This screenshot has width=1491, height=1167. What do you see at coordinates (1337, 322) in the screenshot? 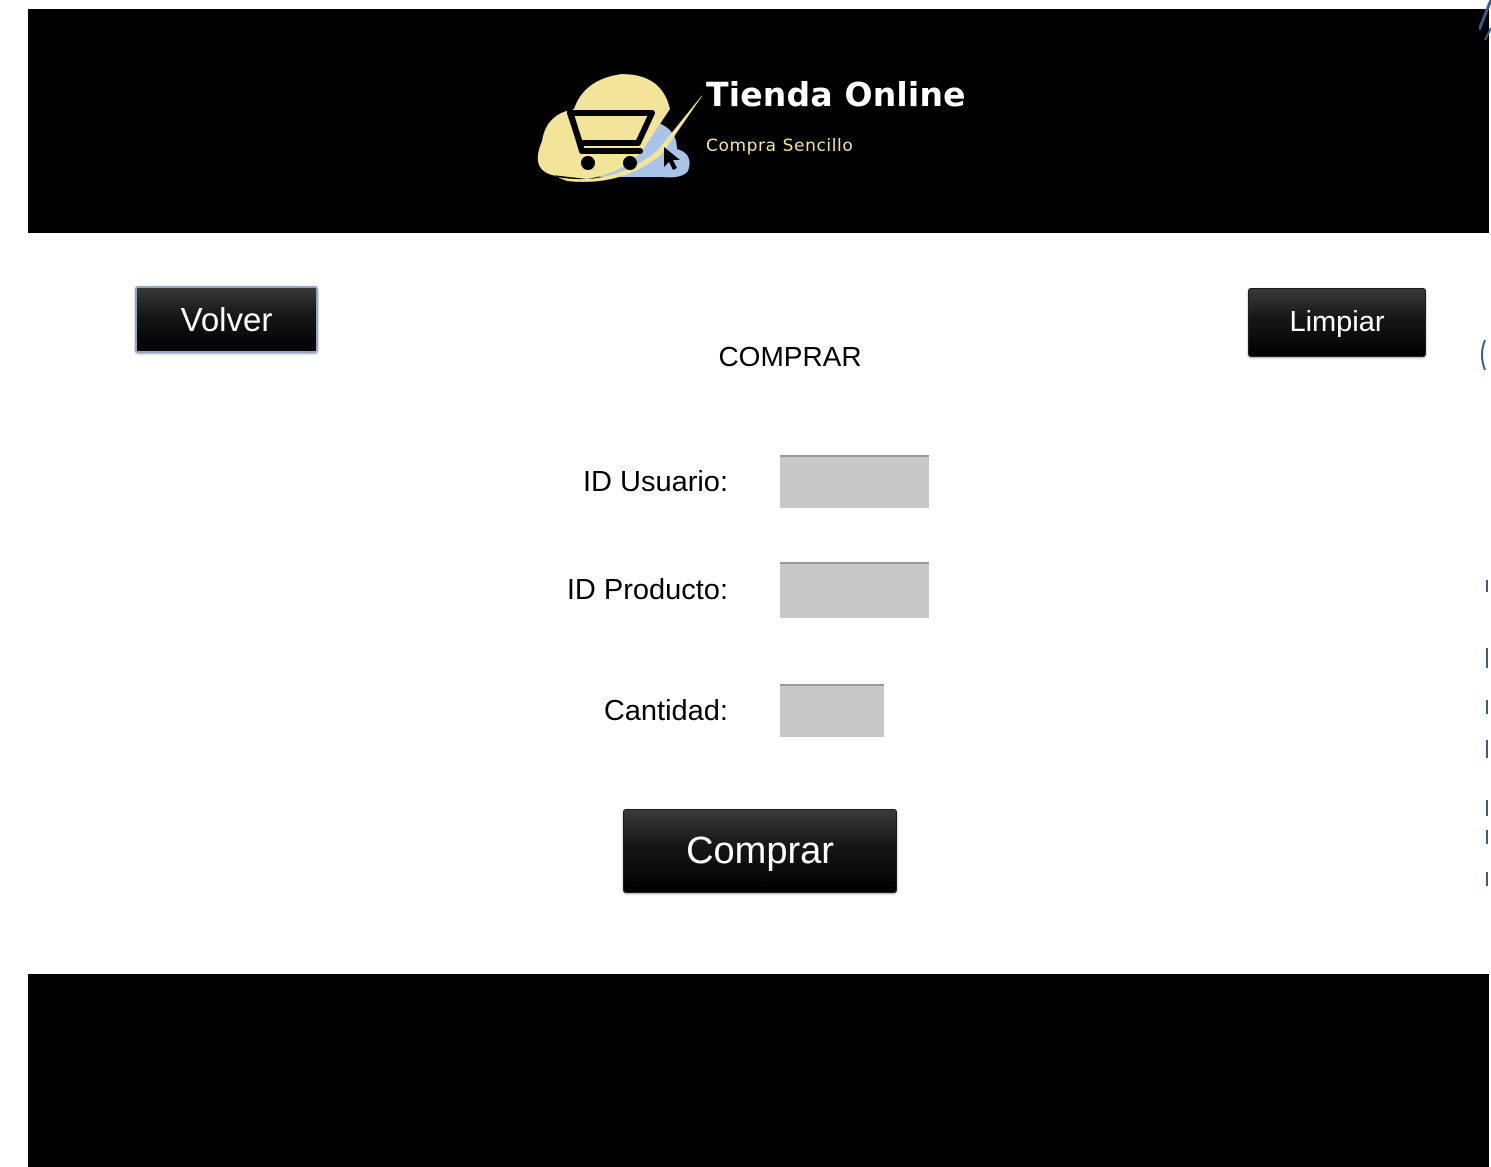
I see `clear-button: Limpiar` at bounding box center [1337, 322].